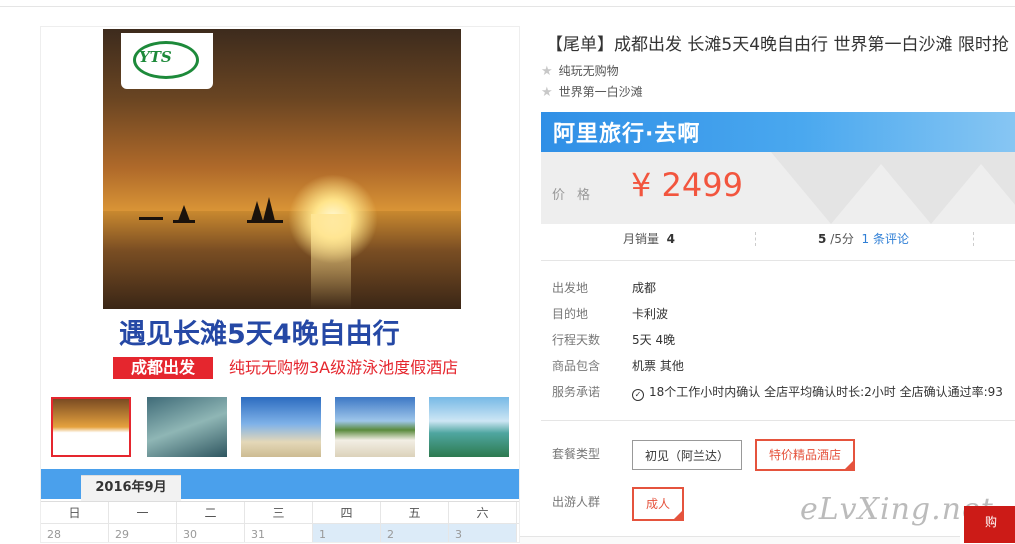 Image resolution: width=1015 pixels, height=544 pixels. Describe the element at coordinates (190, 534) in the screenshot. I see `day-number: 30` at that location.